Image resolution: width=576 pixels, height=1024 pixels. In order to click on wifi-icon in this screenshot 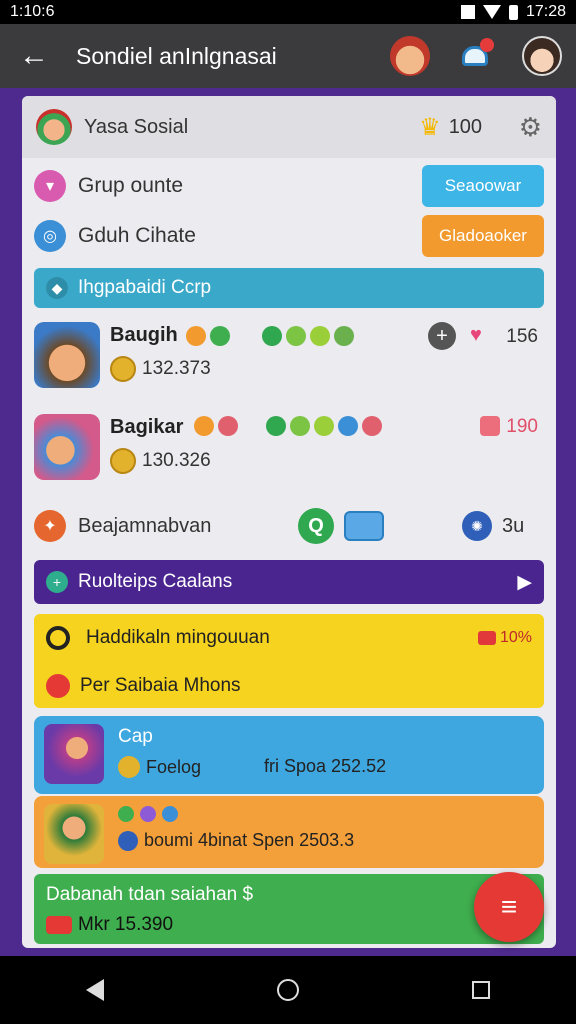, I will do `click(491, 12)`.